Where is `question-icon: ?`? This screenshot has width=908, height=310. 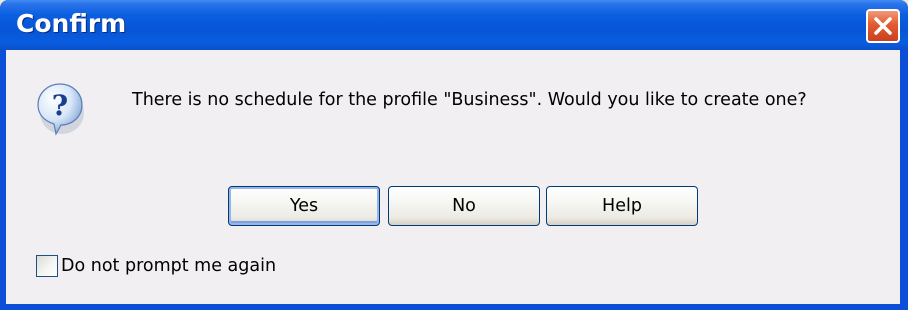
question-icon: ? is located at coordinates (60, 109).